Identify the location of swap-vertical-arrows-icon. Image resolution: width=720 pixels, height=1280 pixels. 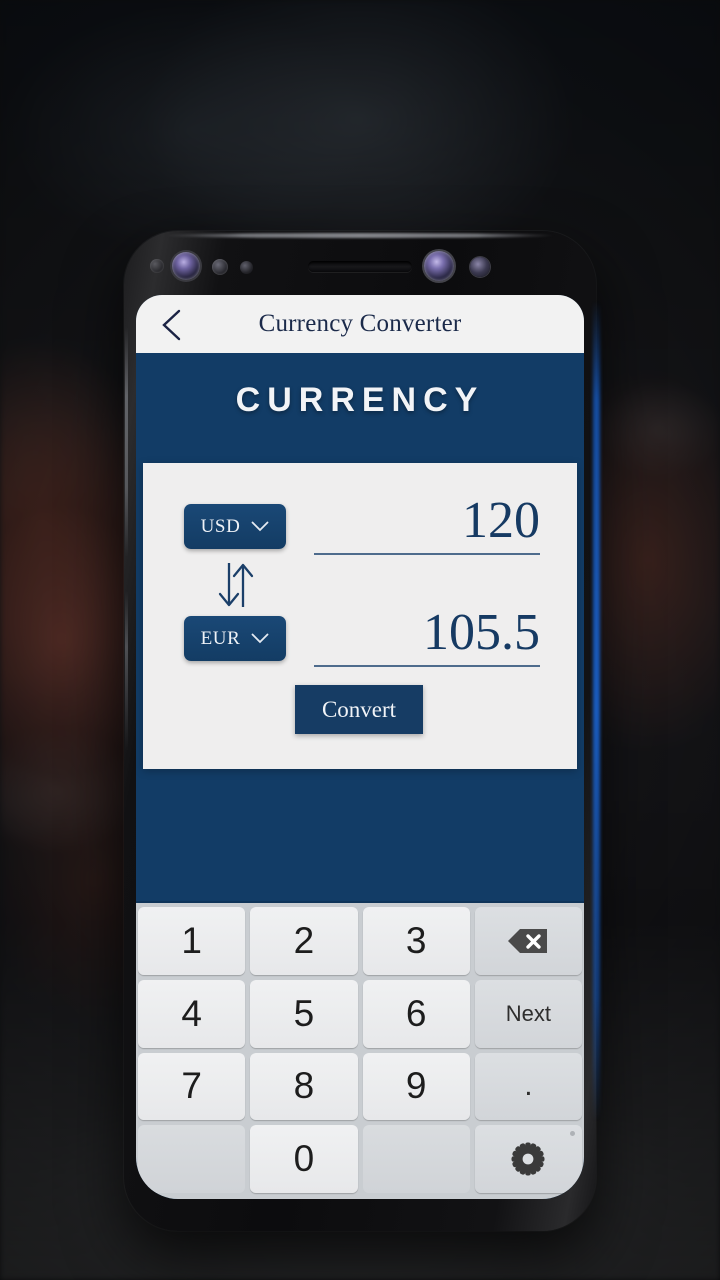
(236, 585).